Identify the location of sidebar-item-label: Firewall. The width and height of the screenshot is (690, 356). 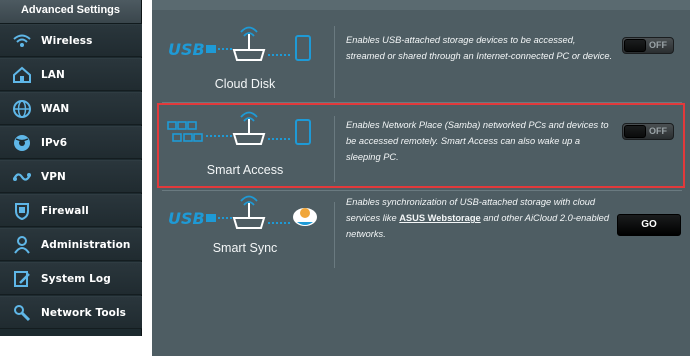
(65, 210).